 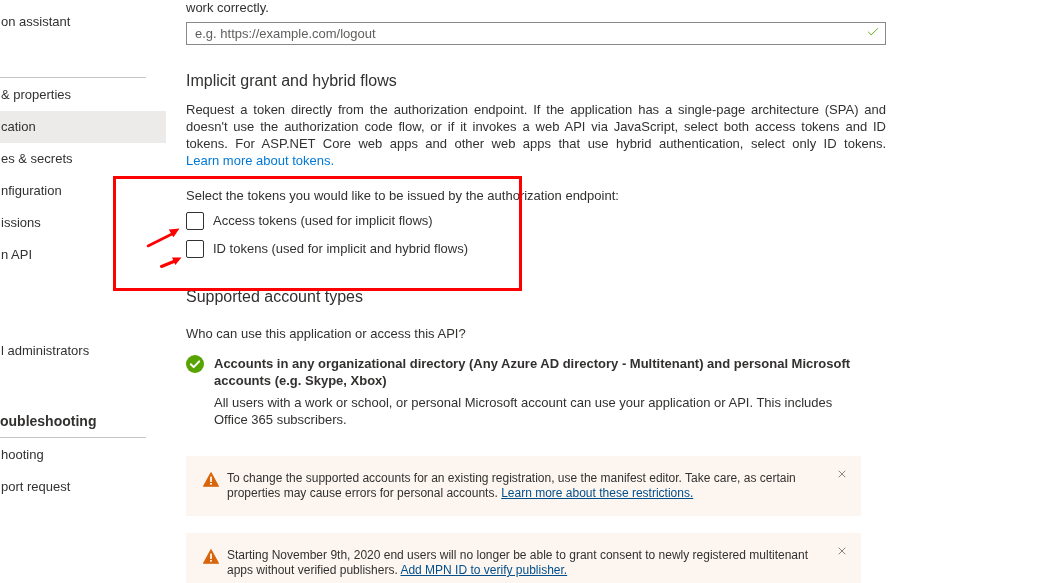 What do you see at coordinates (228, 8) in the screenshot?
I see `field-caption: work correctly.` at bounding box center [228, 8].